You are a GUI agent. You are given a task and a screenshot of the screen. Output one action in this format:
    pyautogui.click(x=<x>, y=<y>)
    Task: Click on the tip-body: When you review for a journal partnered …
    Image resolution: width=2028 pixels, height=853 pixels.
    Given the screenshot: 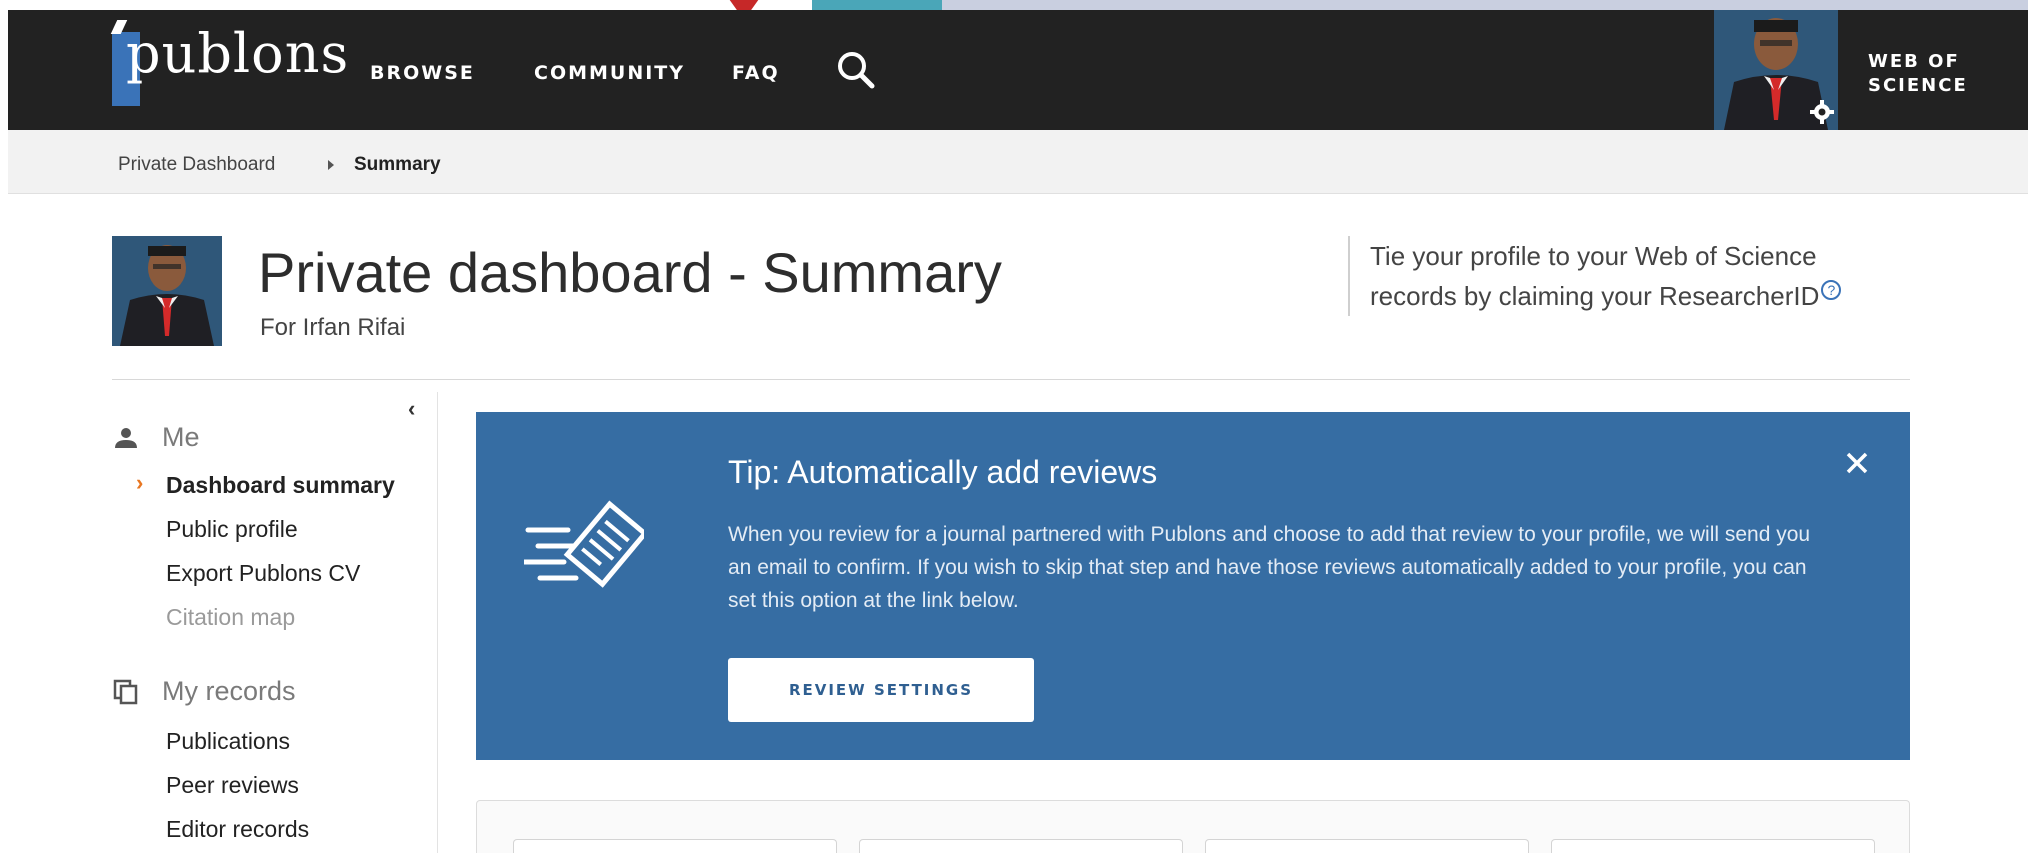 What is the action you would take?
    pyautogui.click(x=1269, y=567)
    